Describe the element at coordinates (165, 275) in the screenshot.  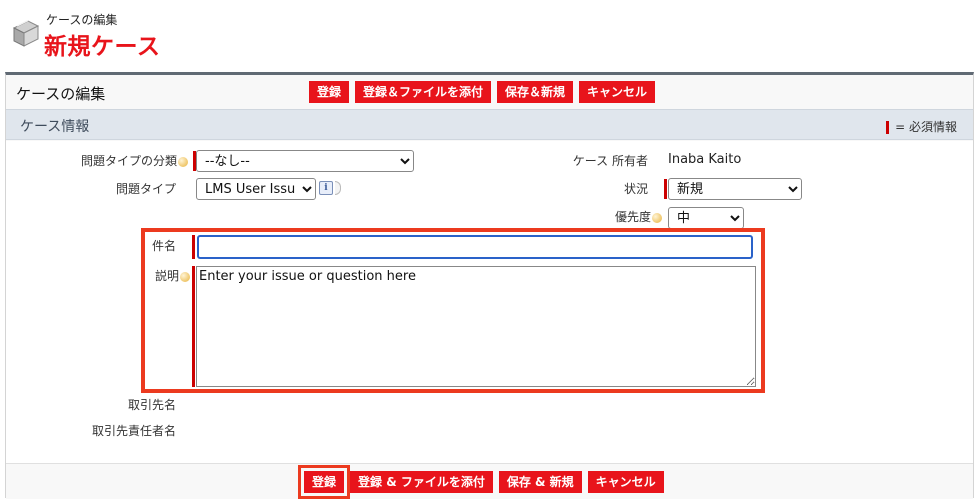
I see `description-label: 説明` at that location.